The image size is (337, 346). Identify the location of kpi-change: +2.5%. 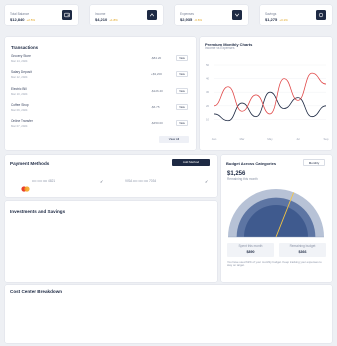
(31, 20).